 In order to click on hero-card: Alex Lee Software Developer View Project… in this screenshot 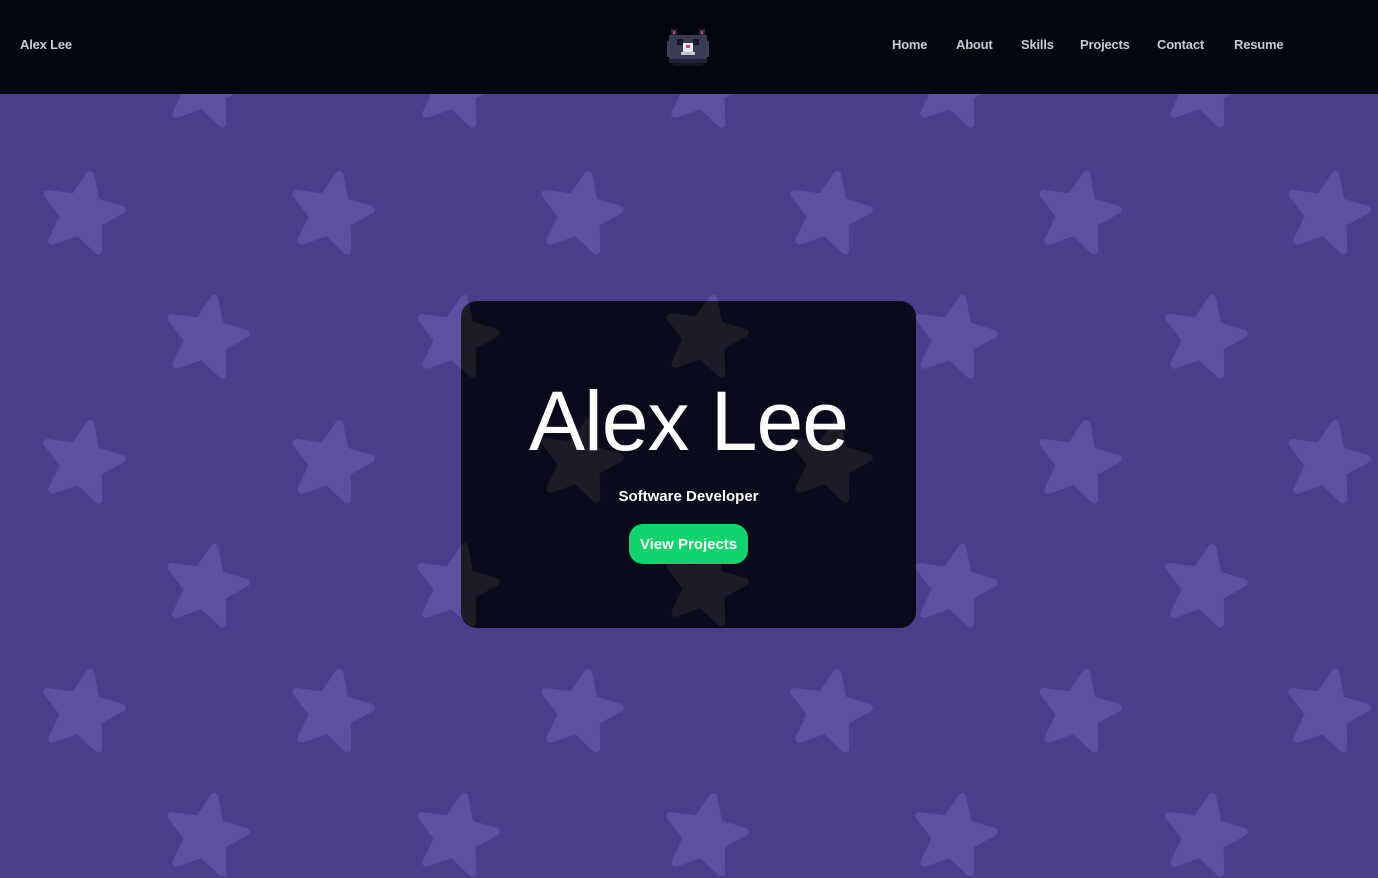, I will do `click(688, 464)`.